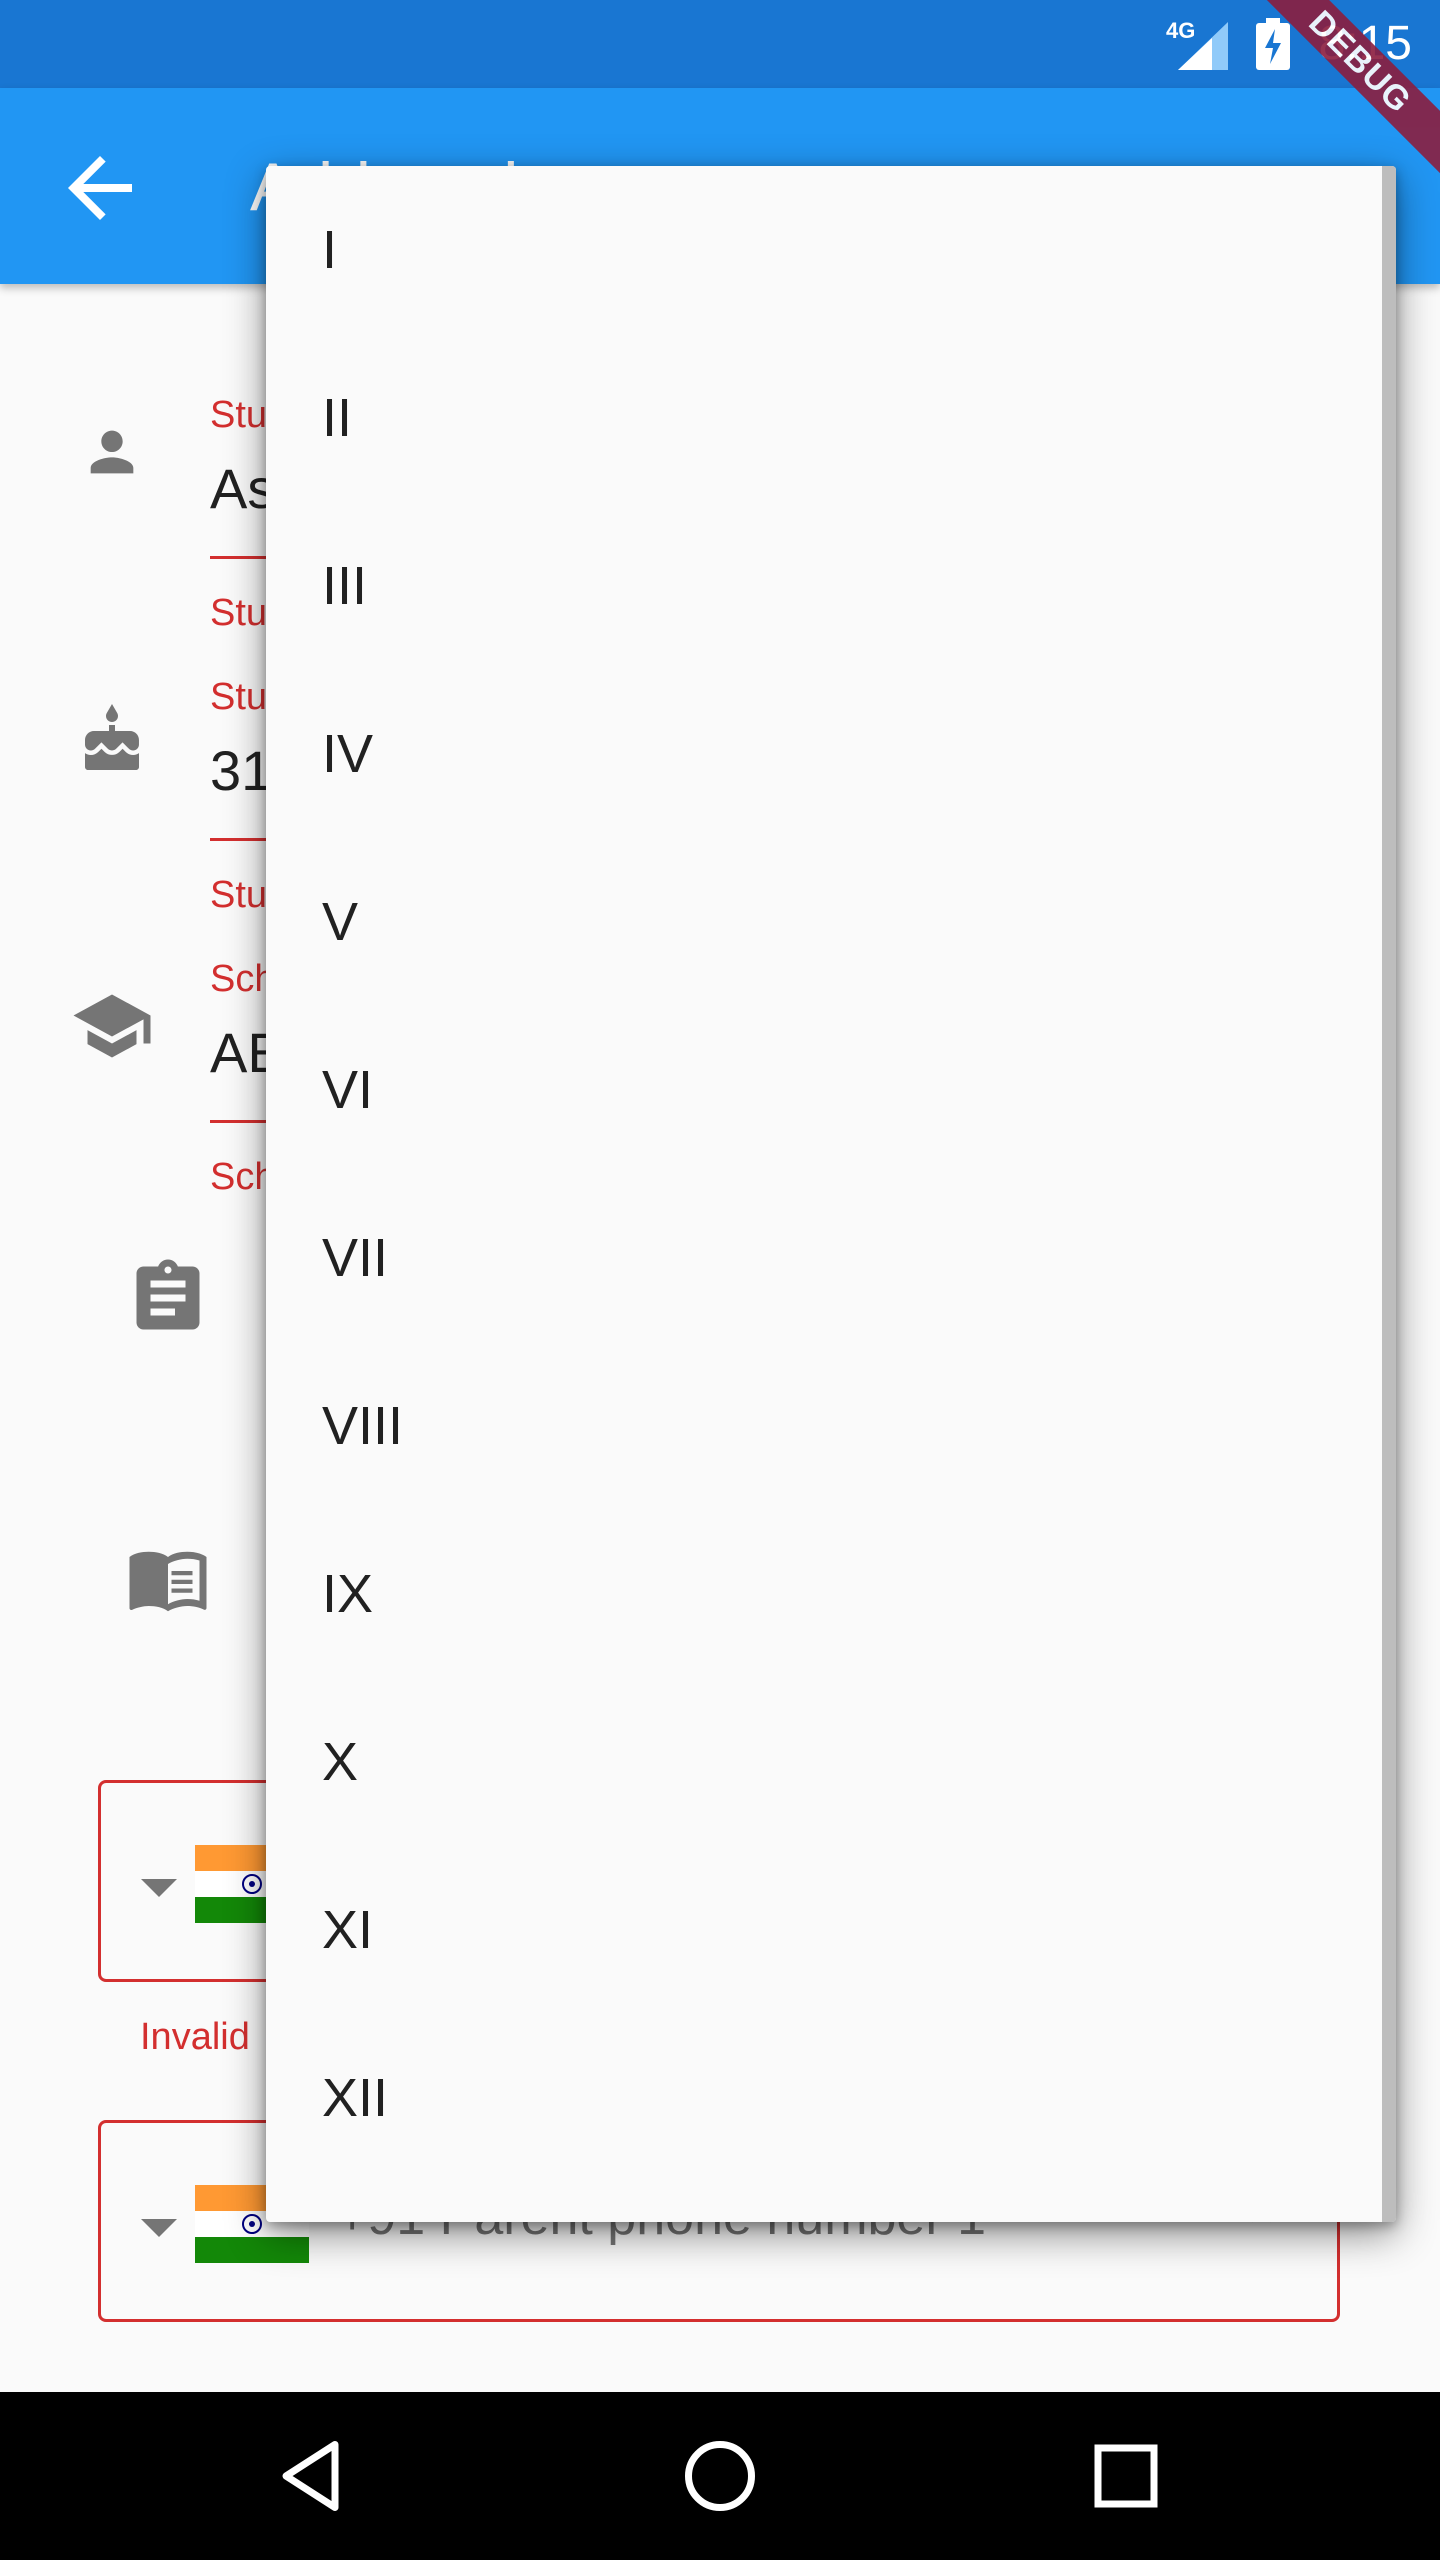 The image size is (1440, 2560). Describe the element at coordinates (822, 922) in the screenshot. I see `menu-item-class: V` at that location.